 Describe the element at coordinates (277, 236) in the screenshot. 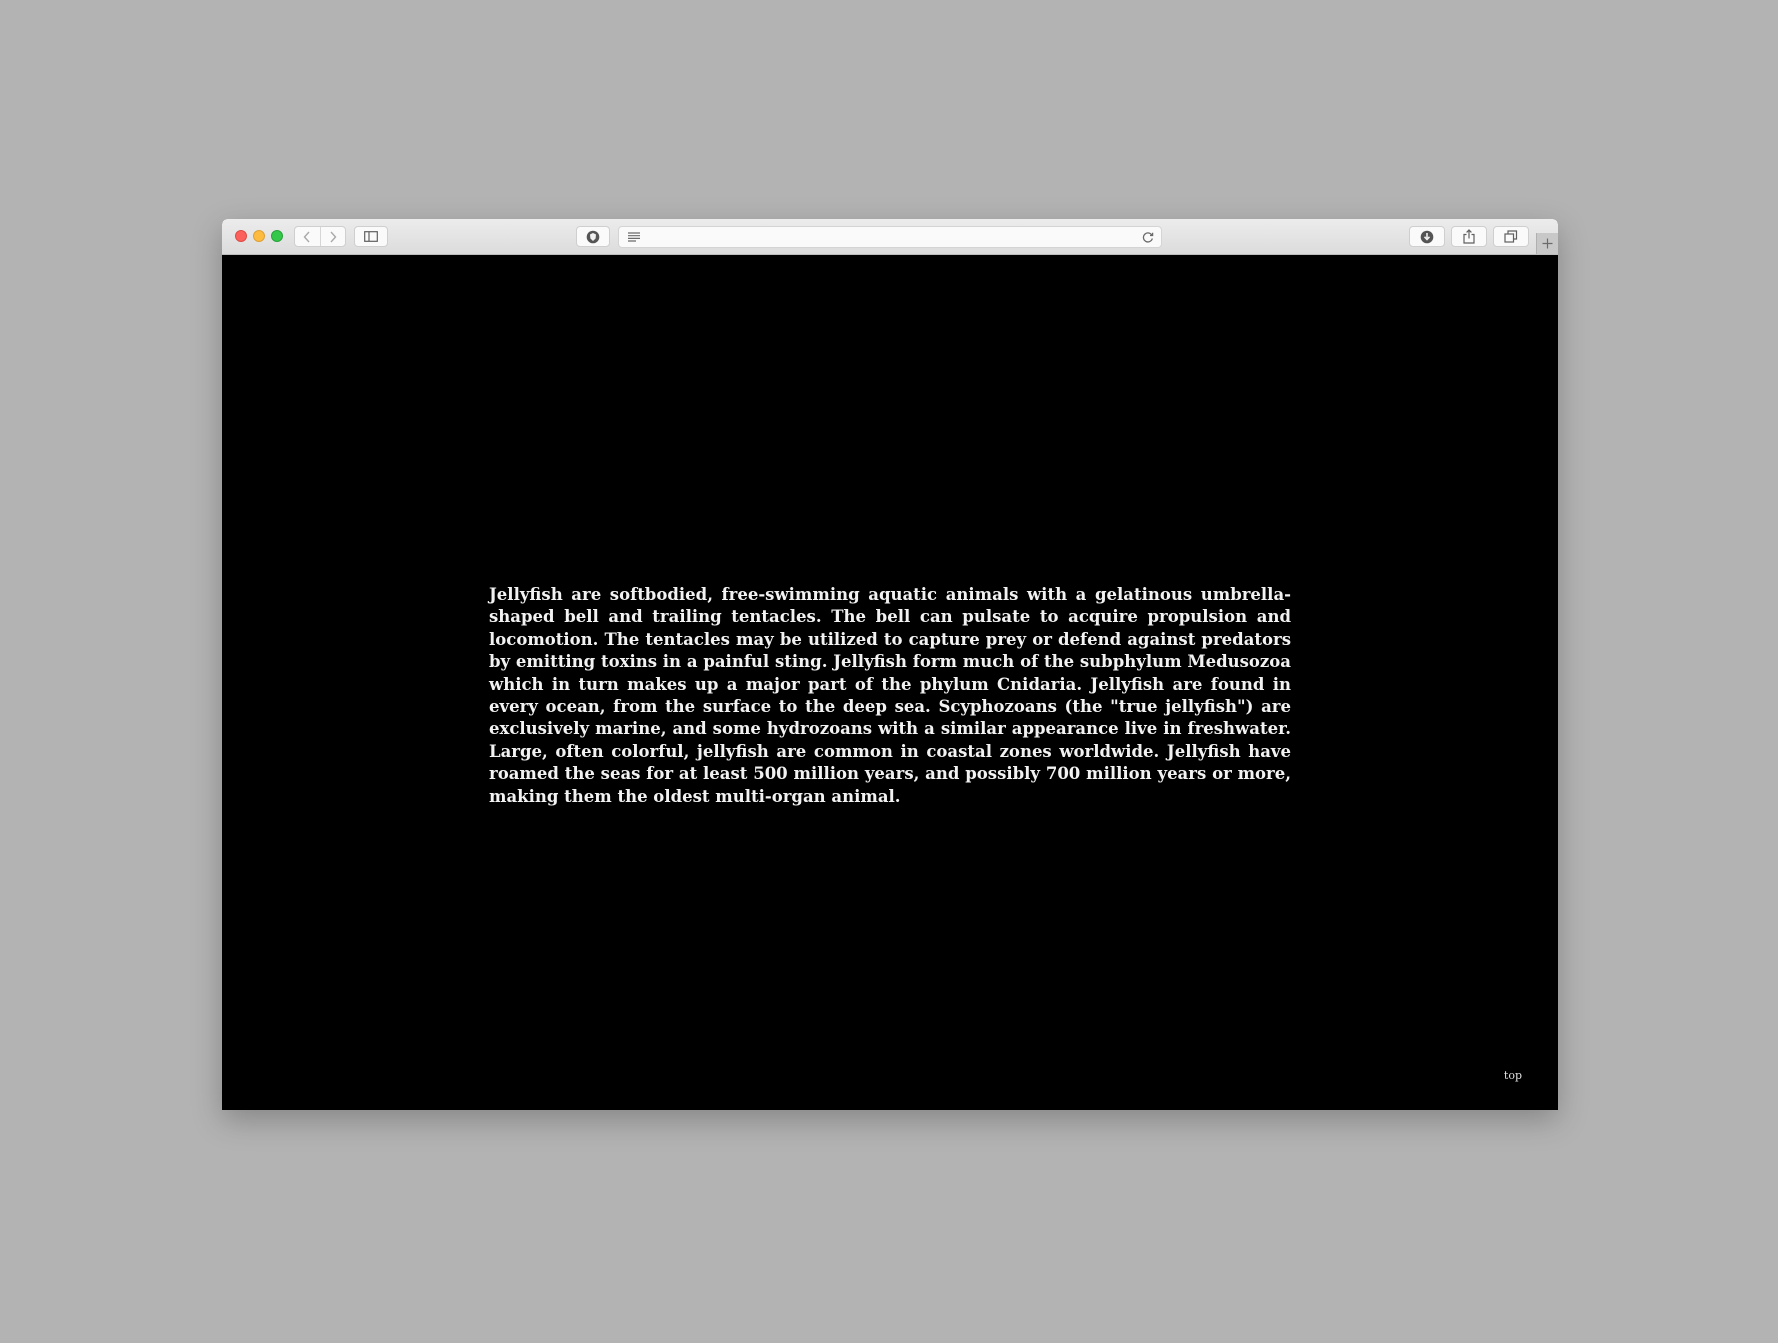

I see `maximize-window-button` at that location.